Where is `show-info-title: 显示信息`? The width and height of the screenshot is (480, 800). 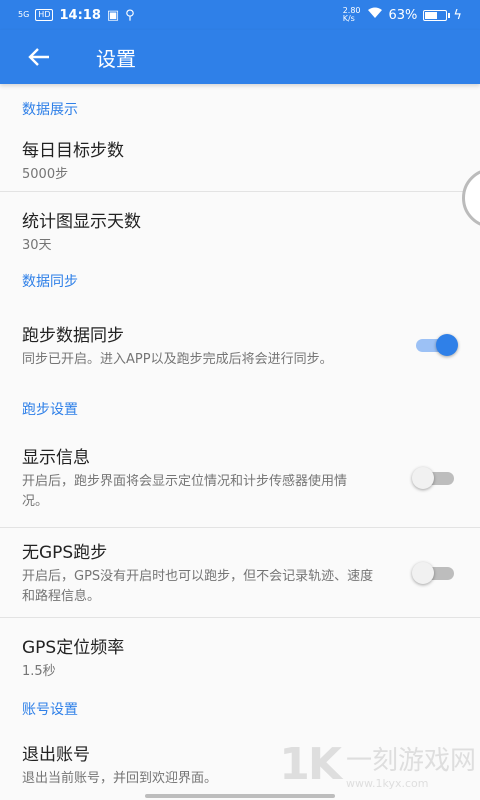 show-info-title: 显示信息 is located at coordinates (56, 458).